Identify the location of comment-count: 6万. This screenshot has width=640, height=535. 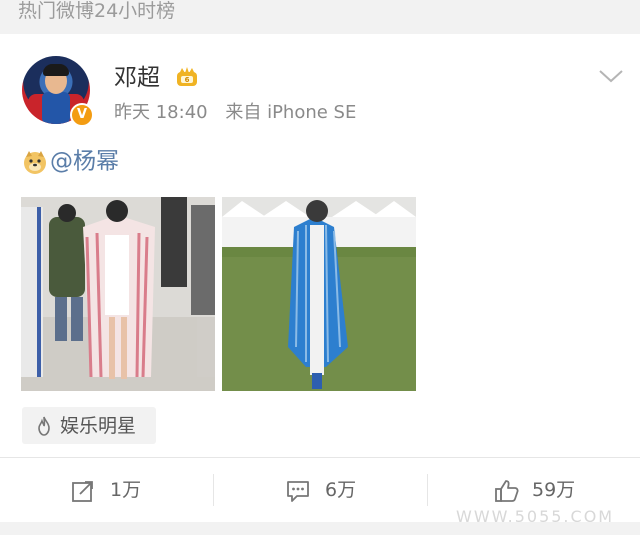
(341, 490).